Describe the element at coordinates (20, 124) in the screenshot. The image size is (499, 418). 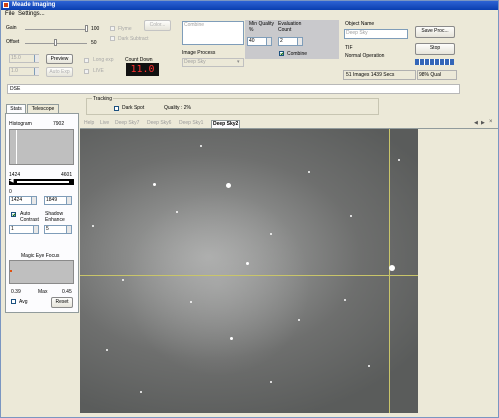
I see `histogram-label: Histogram` at that location.